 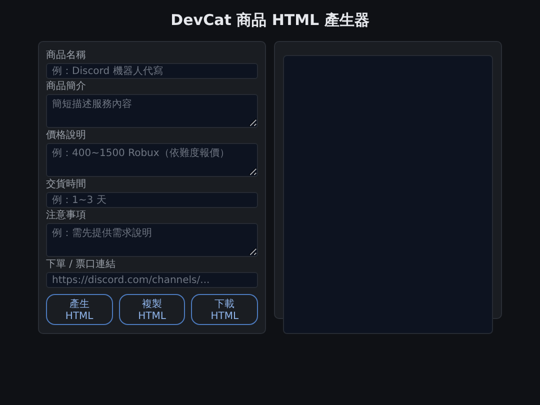 What do you see at coordinates (152, 111) in the screenshot?
I see `text-area: 簡短描述服務內容` at bounding box center [152, 111].